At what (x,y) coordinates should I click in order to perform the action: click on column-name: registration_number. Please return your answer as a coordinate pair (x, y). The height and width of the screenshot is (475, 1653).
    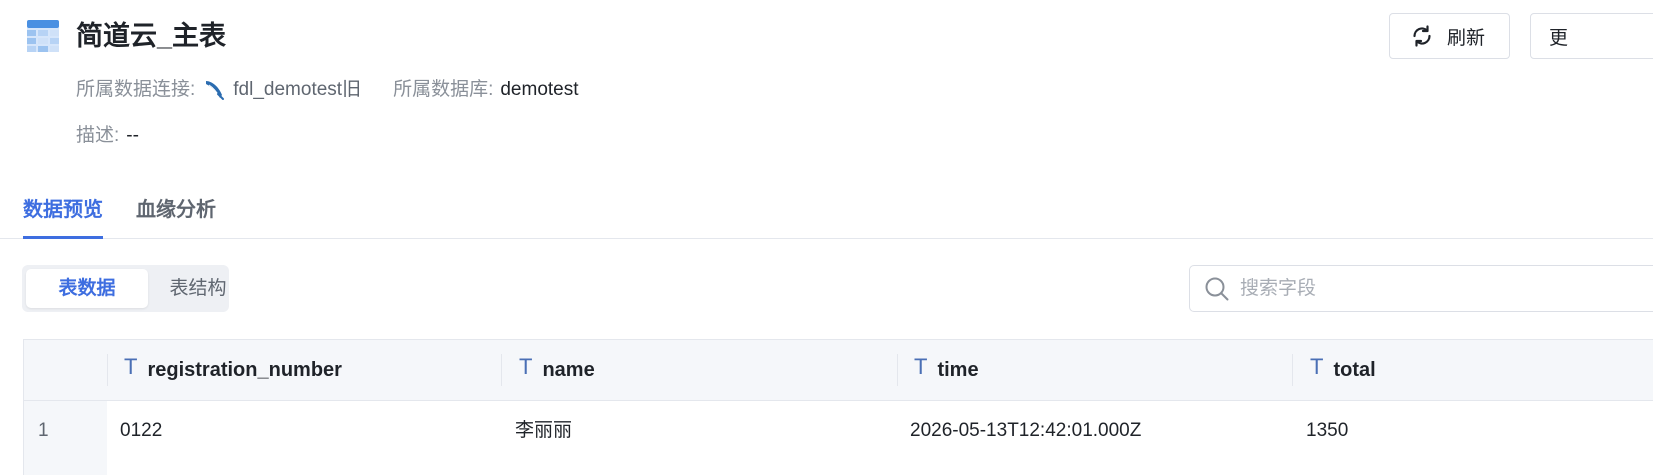
    Looking at the image, I should click on (244, 369).